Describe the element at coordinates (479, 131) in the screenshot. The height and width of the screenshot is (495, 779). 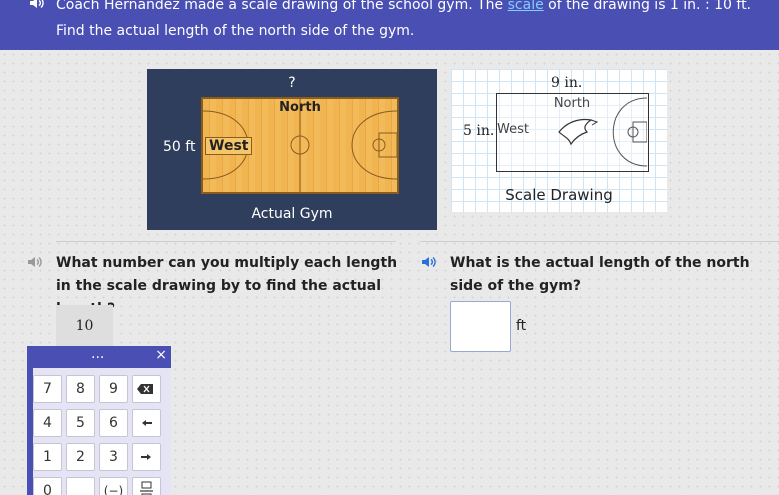
I see `drawing-side-length: 5 in.` at that location.